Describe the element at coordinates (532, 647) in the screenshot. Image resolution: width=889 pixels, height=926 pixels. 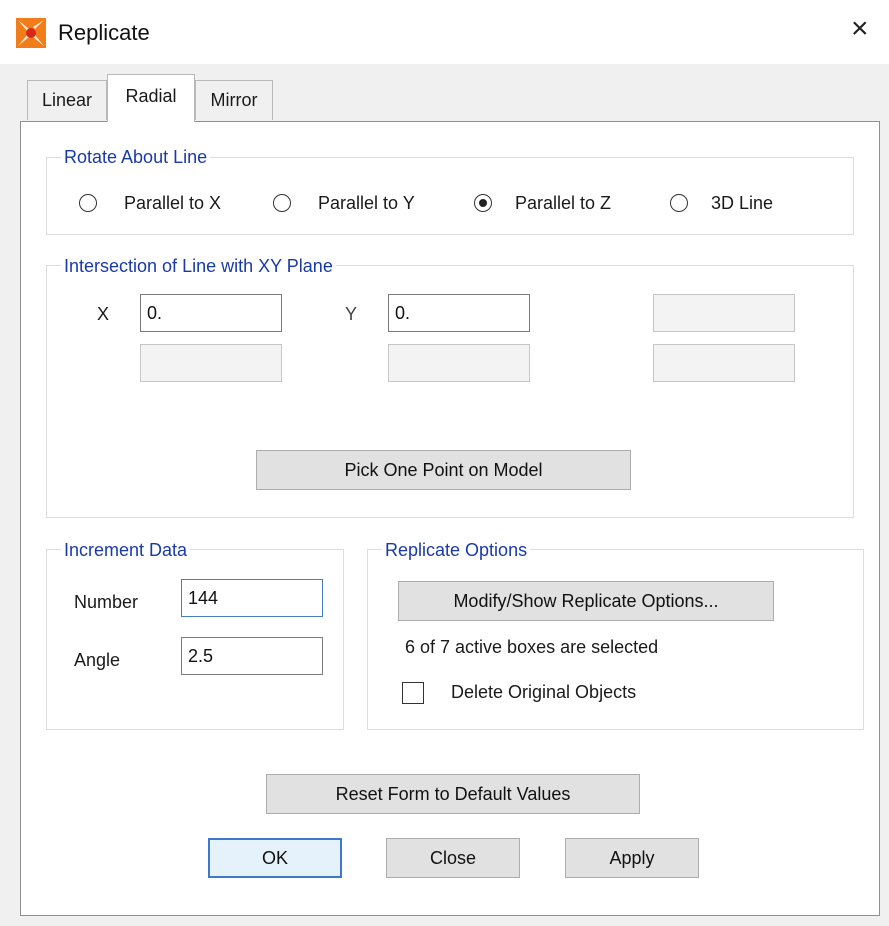
I see `active-boxes-status: 6 of 7 active boxes are selected` at that location.